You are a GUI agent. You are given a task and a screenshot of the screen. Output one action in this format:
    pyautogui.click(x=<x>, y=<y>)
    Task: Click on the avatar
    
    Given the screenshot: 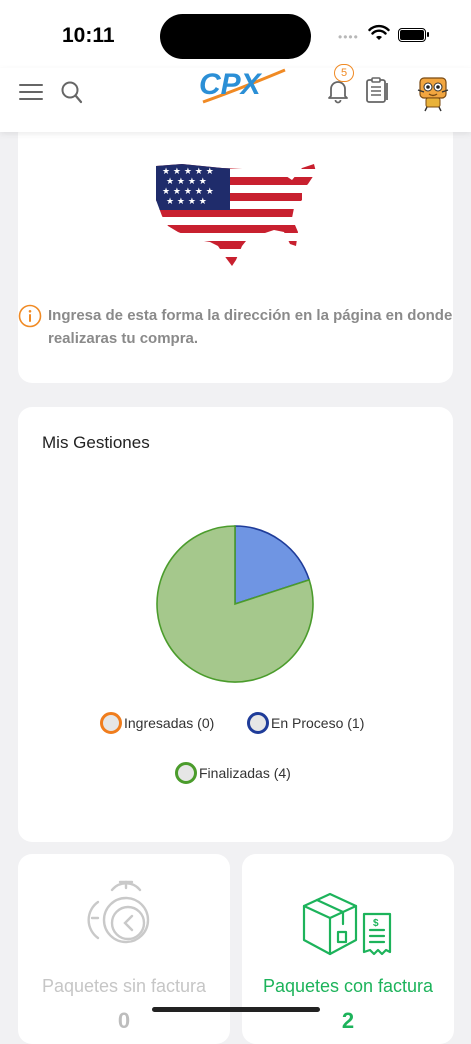 What is the action you would take?
    pyautogui.click(x=433, y=94)
    